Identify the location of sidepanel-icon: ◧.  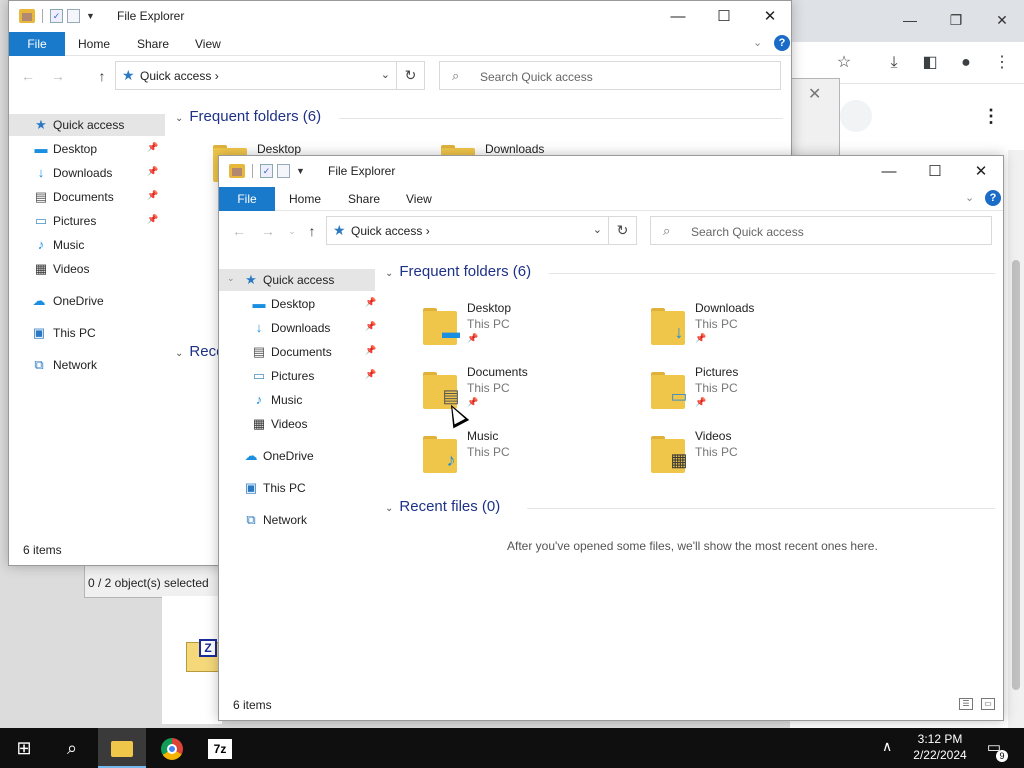
(930, 63).